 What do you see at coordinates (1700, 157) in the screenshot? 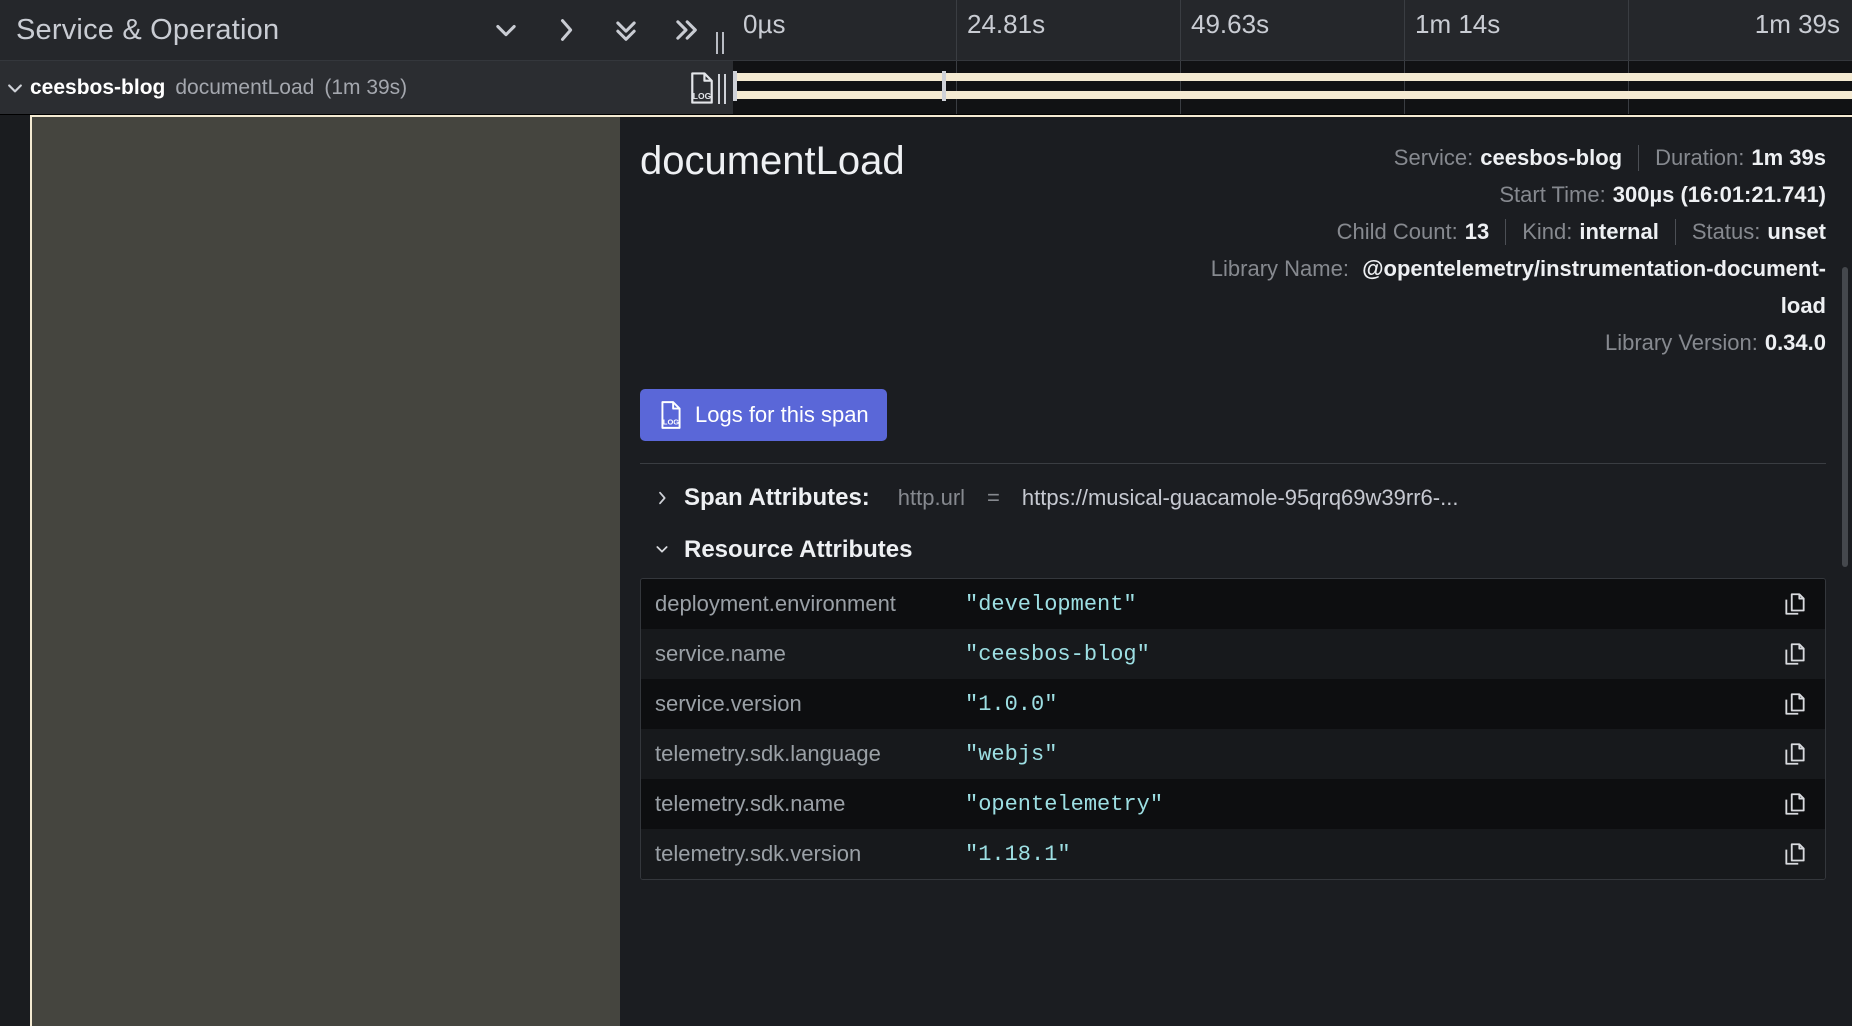
I see `duration-label: Duration:` at bounding box center [1700, 157].